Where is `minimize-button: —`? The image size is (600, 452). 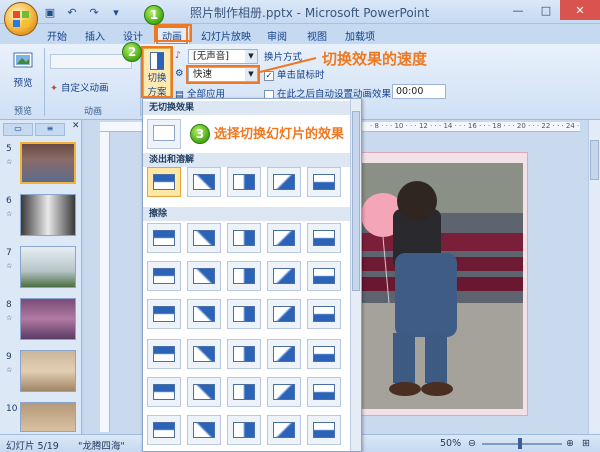
minimize-button: — is located at coordinates (518, 10).